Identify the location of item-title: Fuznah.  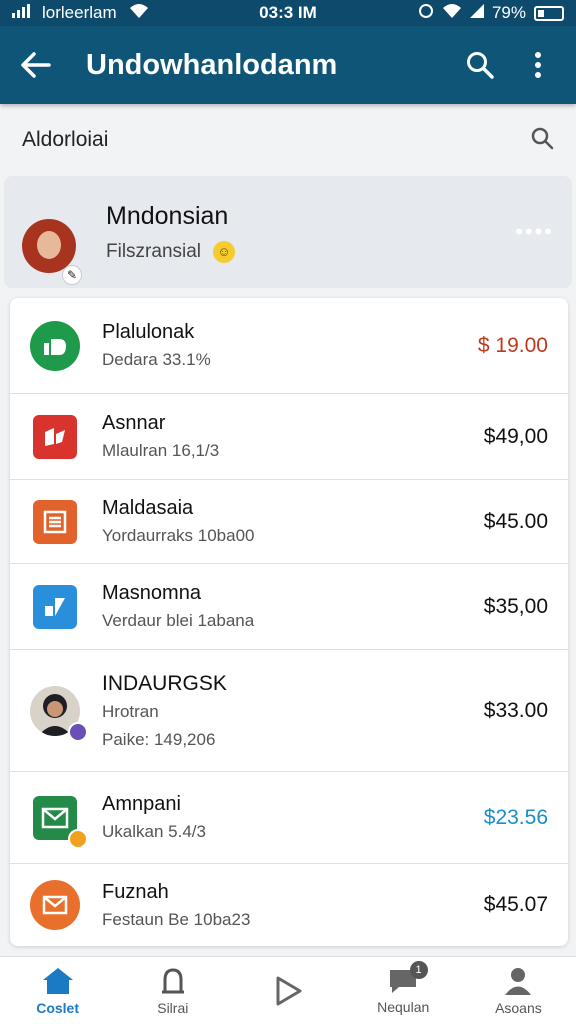
(135, 891).